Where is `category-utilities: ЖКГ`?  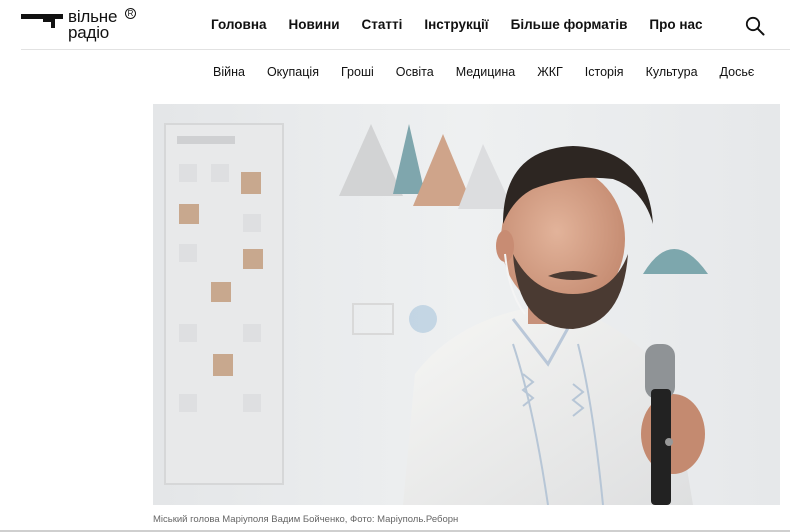 category-utilities: ЖКГ is located at coordinates (550, 72).